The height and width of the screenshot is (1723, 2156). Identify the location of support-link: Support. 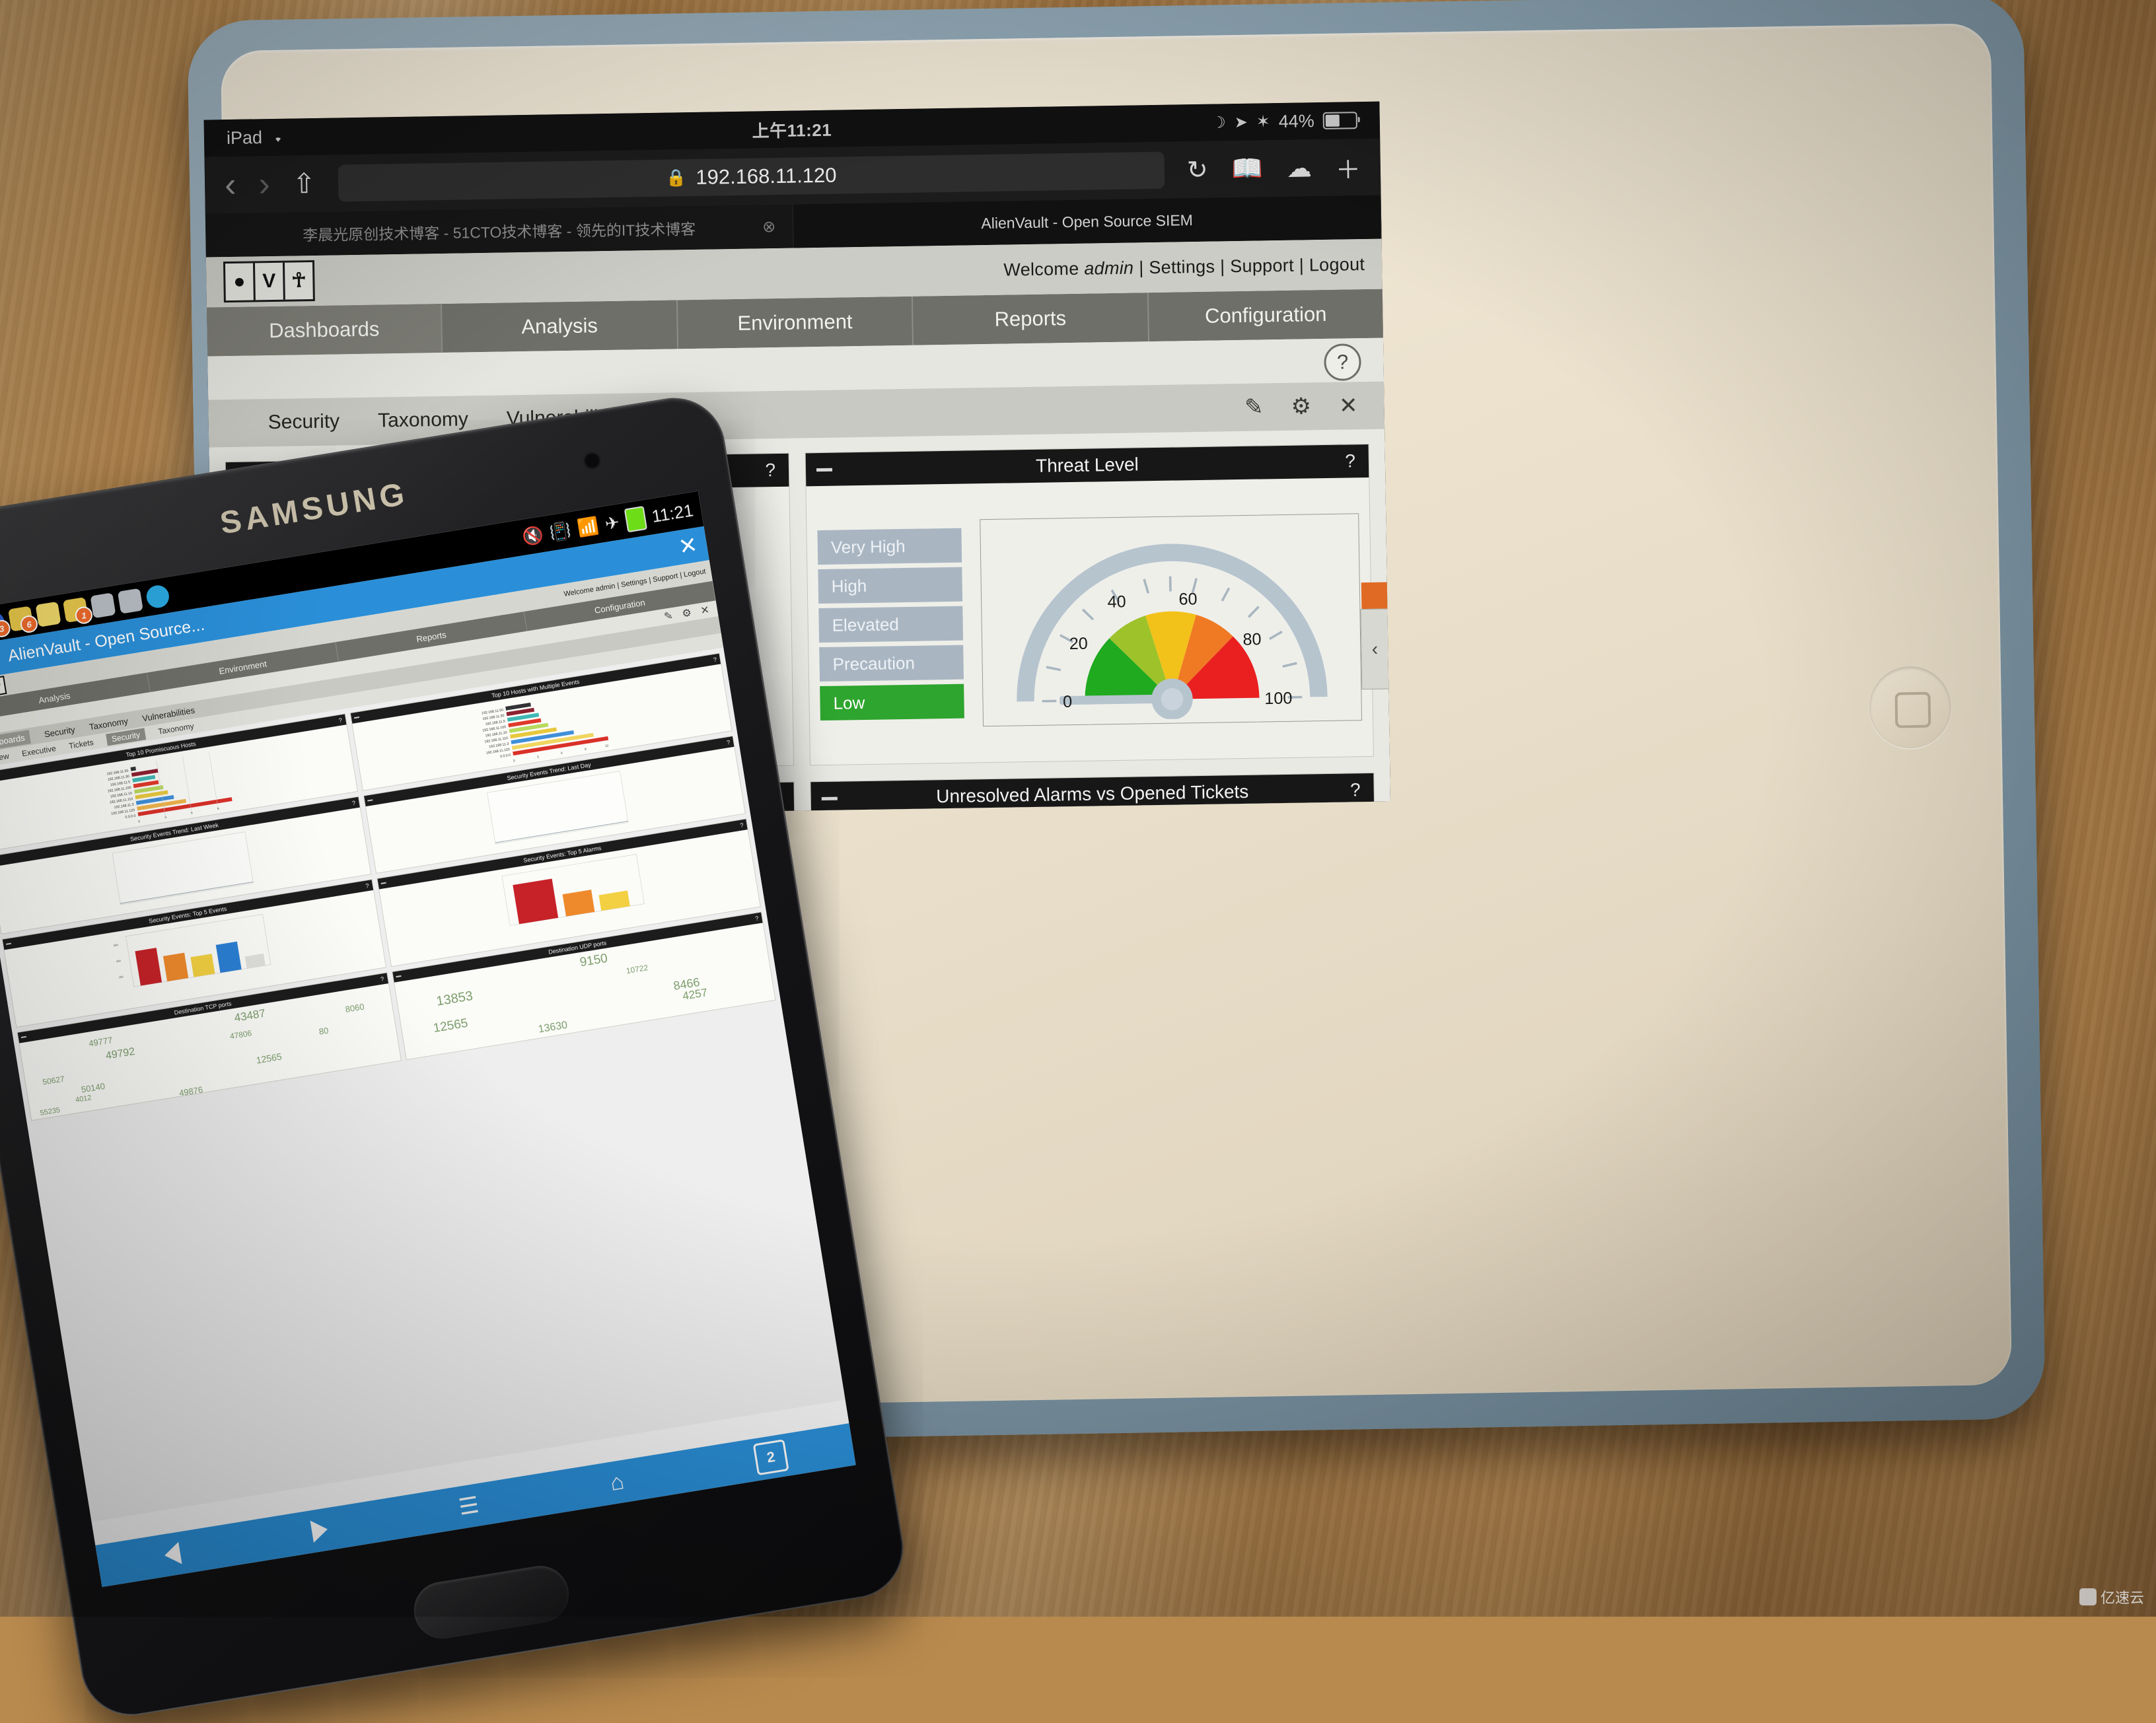
(1262, 265).